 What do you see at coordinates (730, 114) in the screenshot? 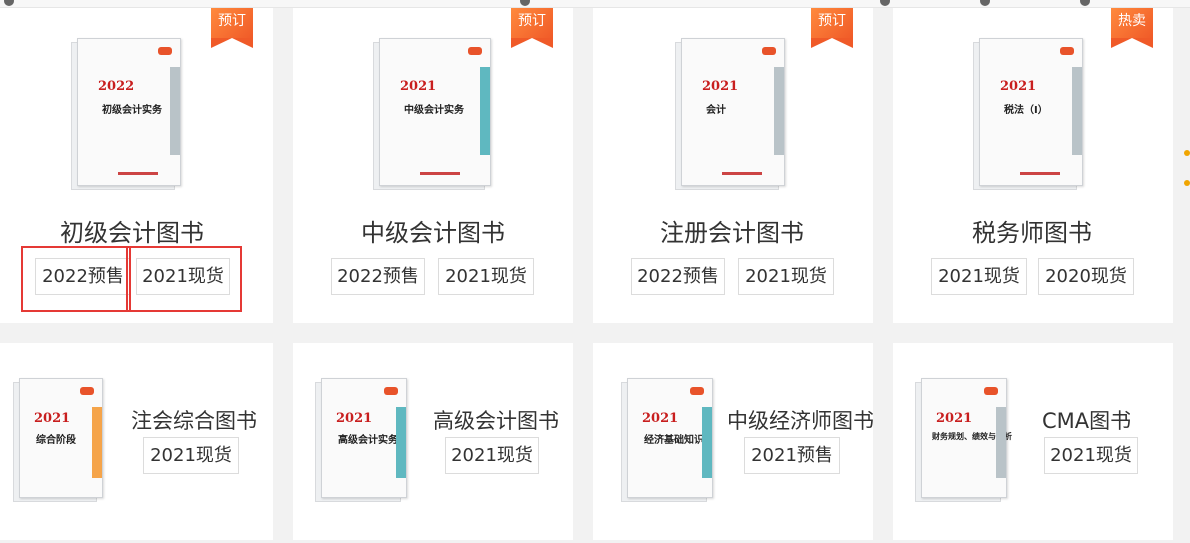
I see `book-cover-image: 2021 会计` at bounding box center [730, 114].